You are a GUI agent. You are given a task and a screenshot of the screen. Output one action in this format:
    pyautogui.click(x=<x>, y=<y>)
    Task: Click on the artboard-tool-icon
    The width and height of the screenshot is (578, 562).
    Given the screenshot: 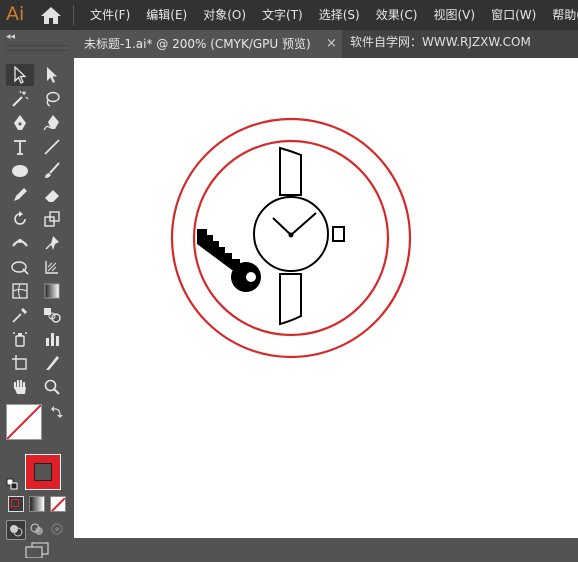 What is the action you would take?
    pyautogui.click(x=20, y=363)
    